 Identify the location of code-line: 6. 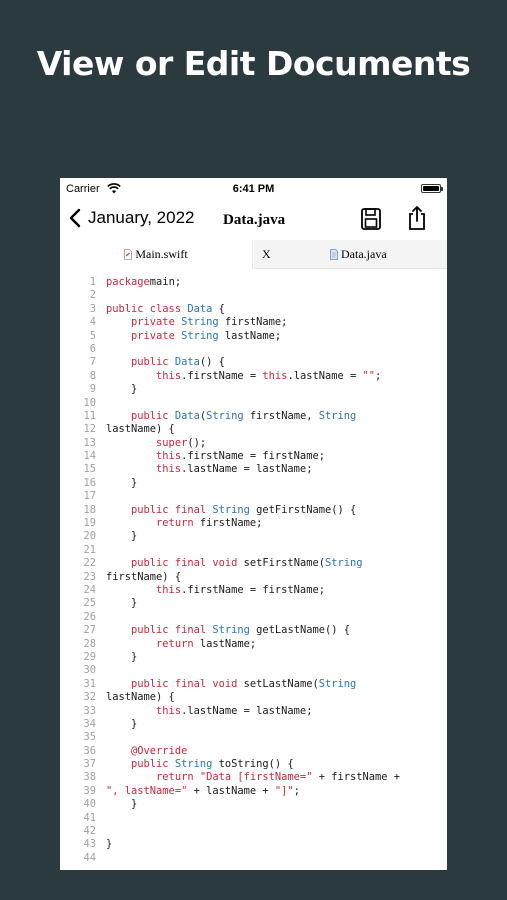
(253, 349).